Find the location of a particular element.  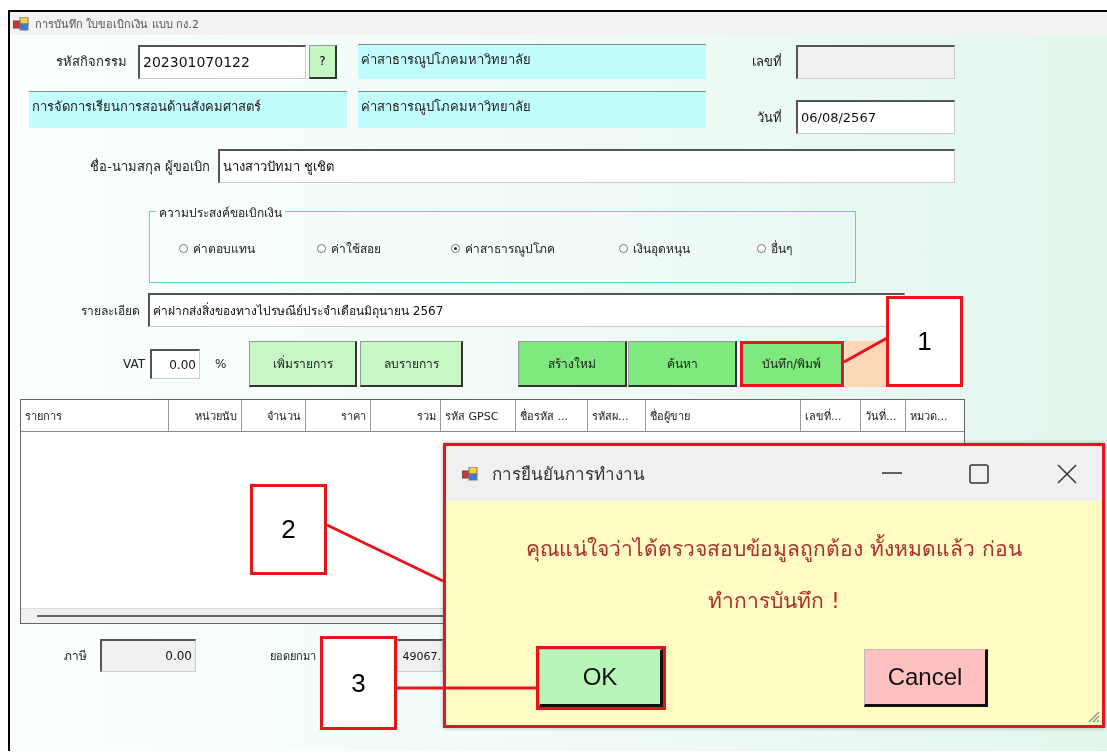

minimize-icon is located at coordinates (892, 472).